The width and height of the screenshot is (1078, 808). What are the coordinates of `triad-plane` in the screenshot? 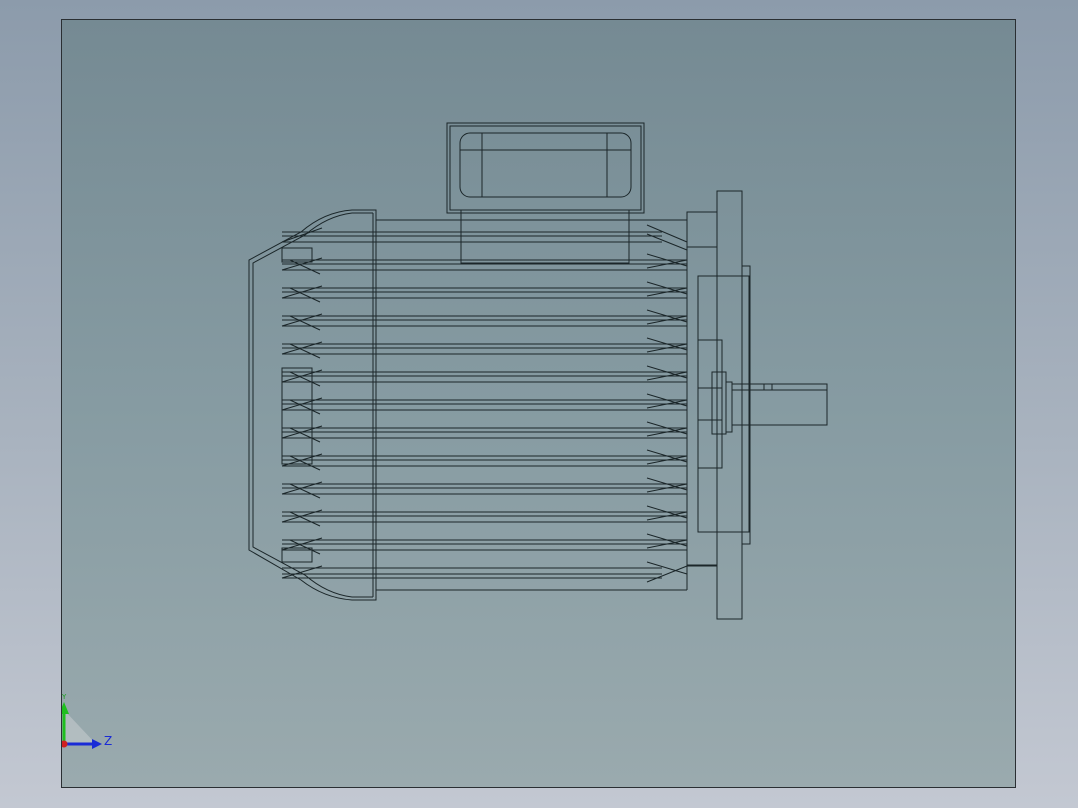 It's located at (80, 727).